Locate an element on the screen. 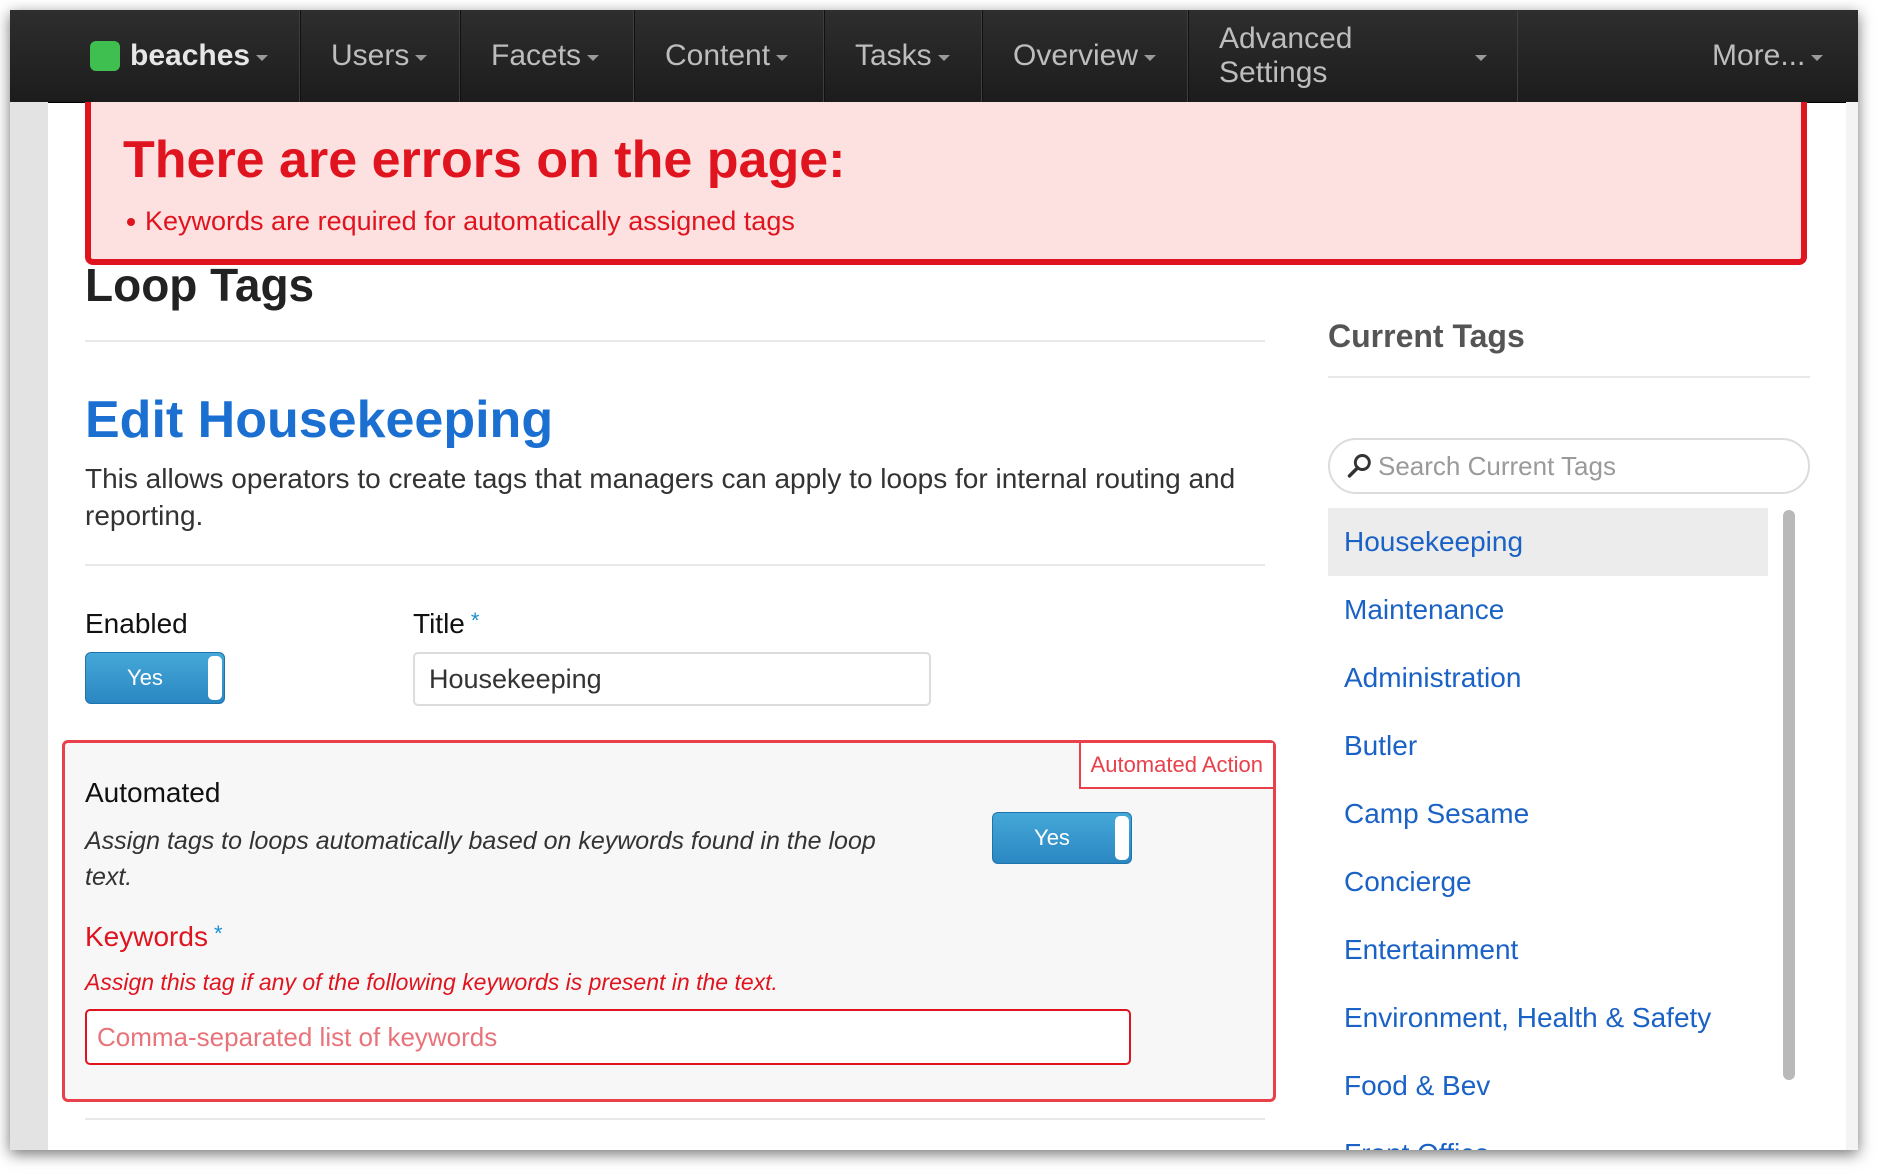 This screenshot has height=1176, width=1884. brand-menu: beaches is located at coordinates (180, 56).